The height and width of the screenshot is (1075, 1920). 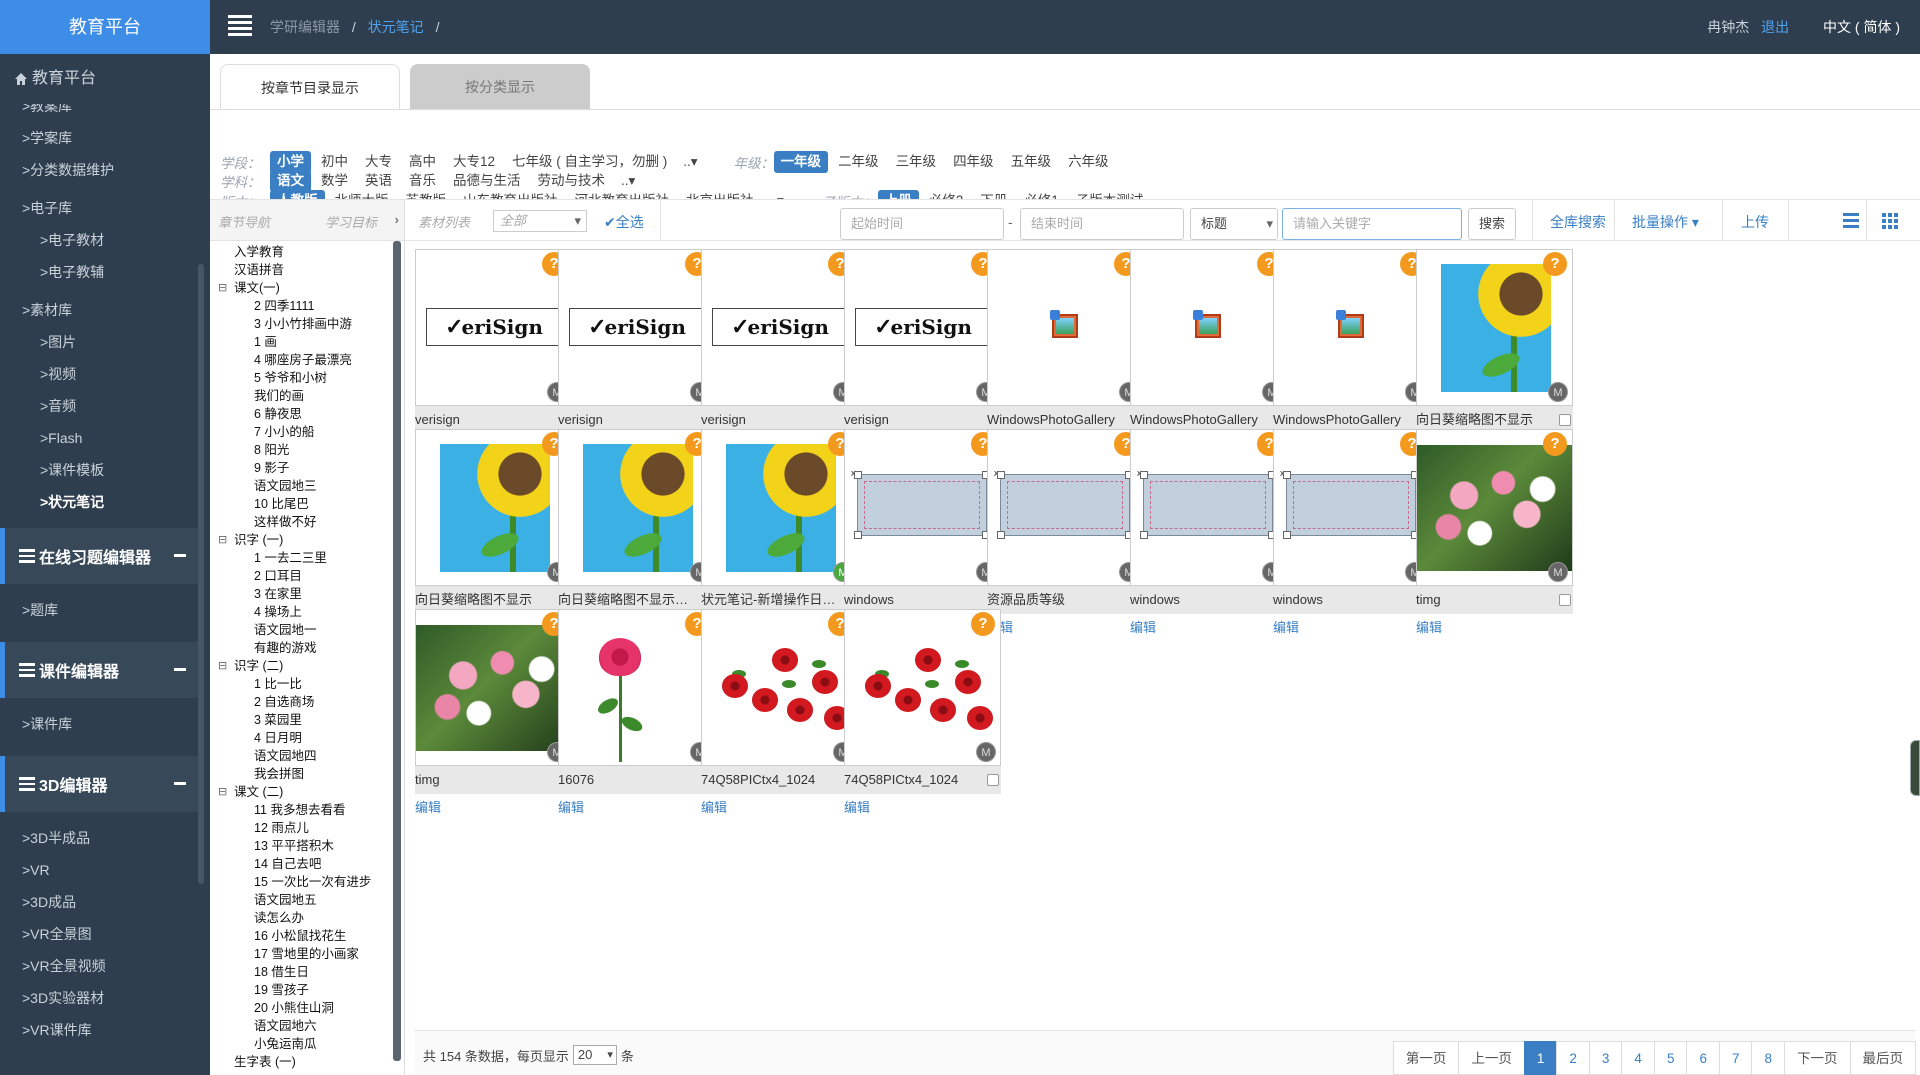 What do you see at coordinates (300, 972) in the screenshot?
I see `tree-node: 18 借生日` at bounding box center [300, 972].